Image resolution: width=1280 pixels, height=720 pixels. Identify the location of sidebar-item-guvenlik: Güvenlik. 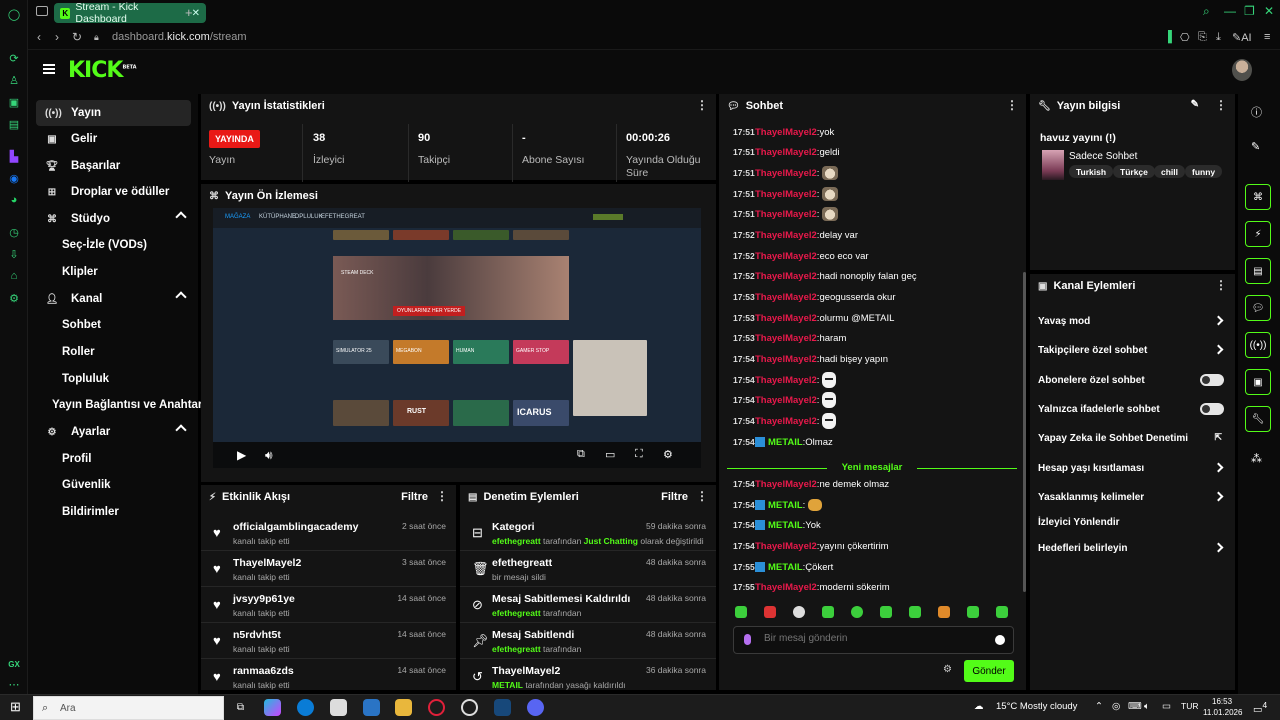
(113, 485).